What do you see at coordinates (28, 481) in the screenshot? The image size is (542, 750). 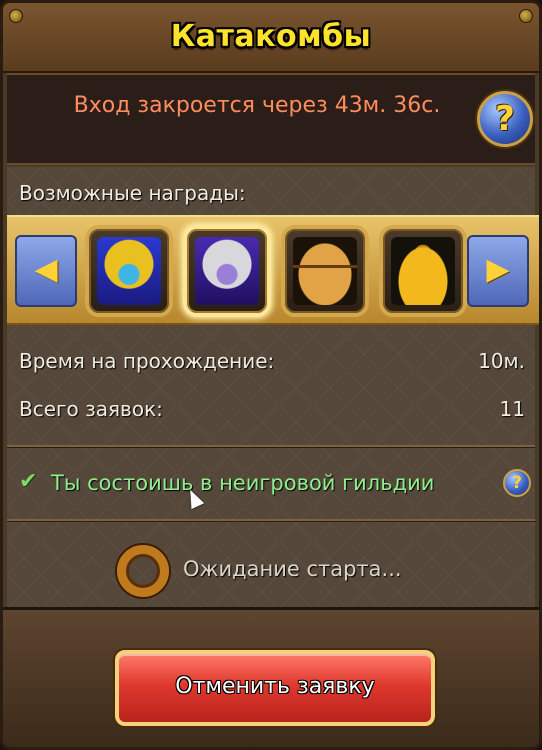 I see `checkmark-icon: ✔` at bounding box center [28, 481].